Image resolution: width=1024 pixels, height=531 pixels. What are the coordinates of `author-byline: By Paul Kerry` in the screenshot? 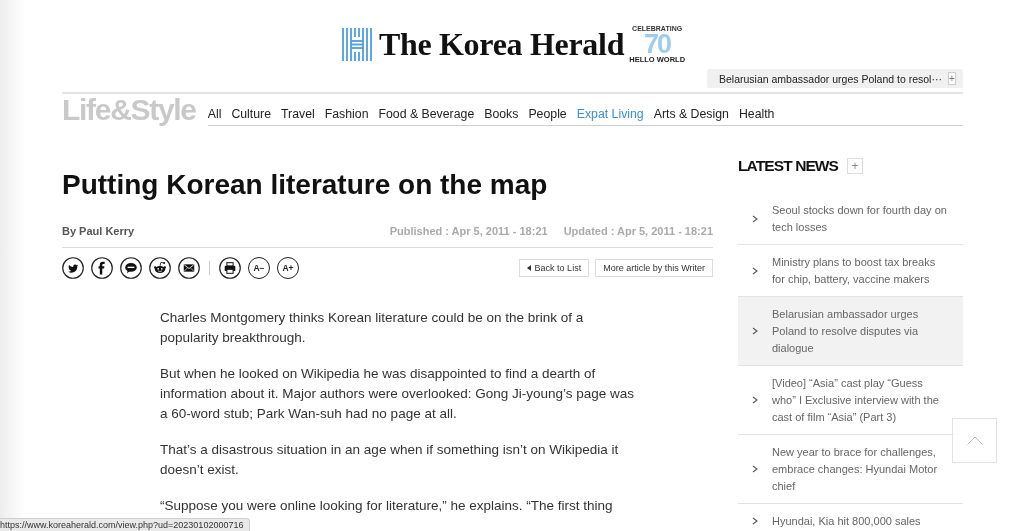 It's located at (98, 231).